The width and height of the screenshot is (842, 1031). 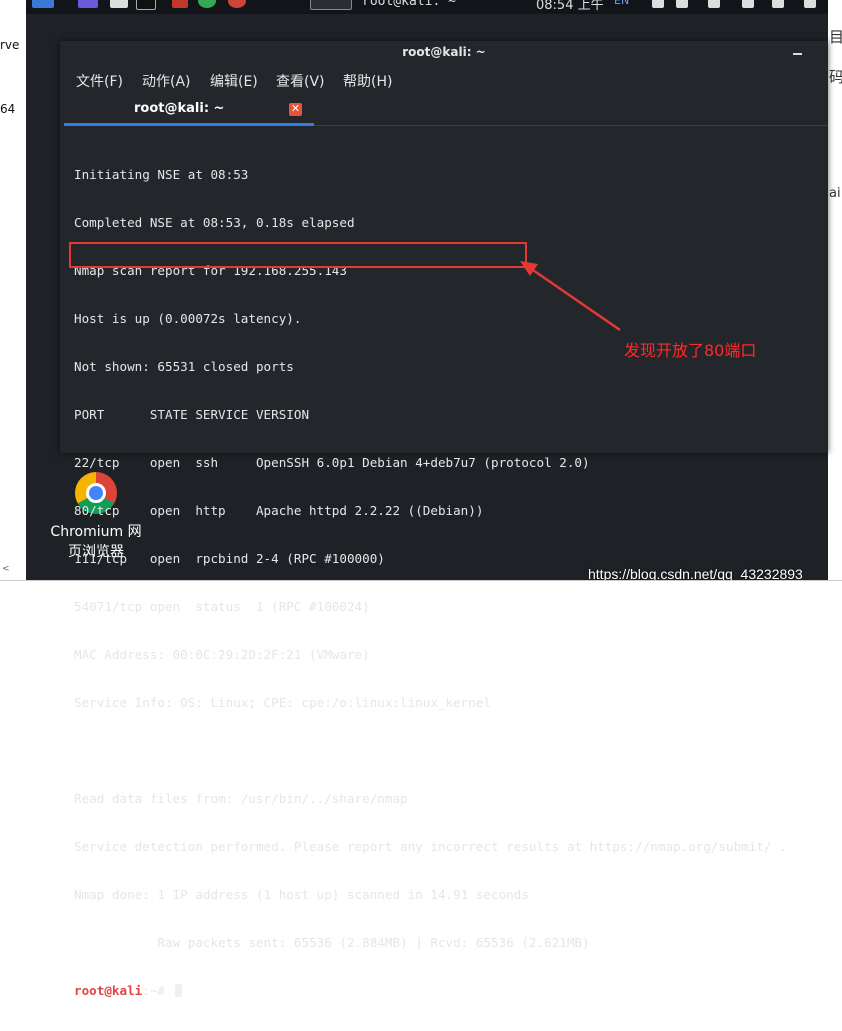 I want to click on output-line: 54071/tcp open status 1 (RPC #100024), so click(x=222, y=606).